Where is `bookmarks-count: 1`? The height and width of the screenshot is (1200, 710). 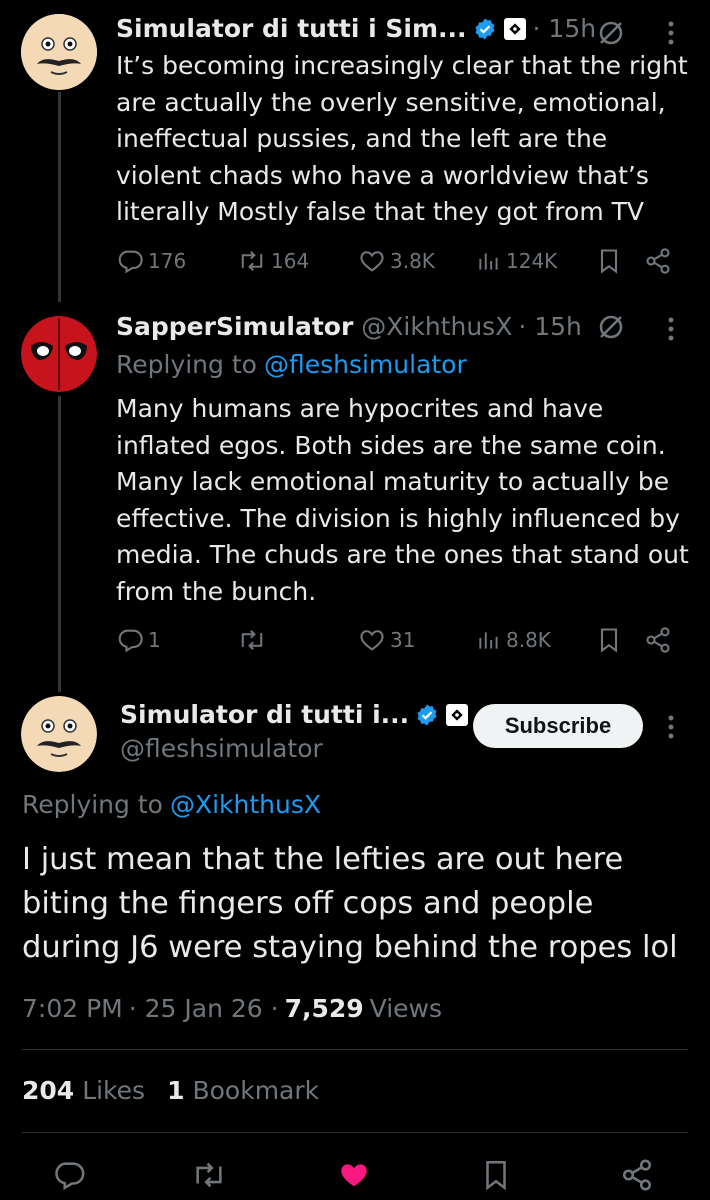 bookmarks-count: 1 is located at coordinates (176, 1090).